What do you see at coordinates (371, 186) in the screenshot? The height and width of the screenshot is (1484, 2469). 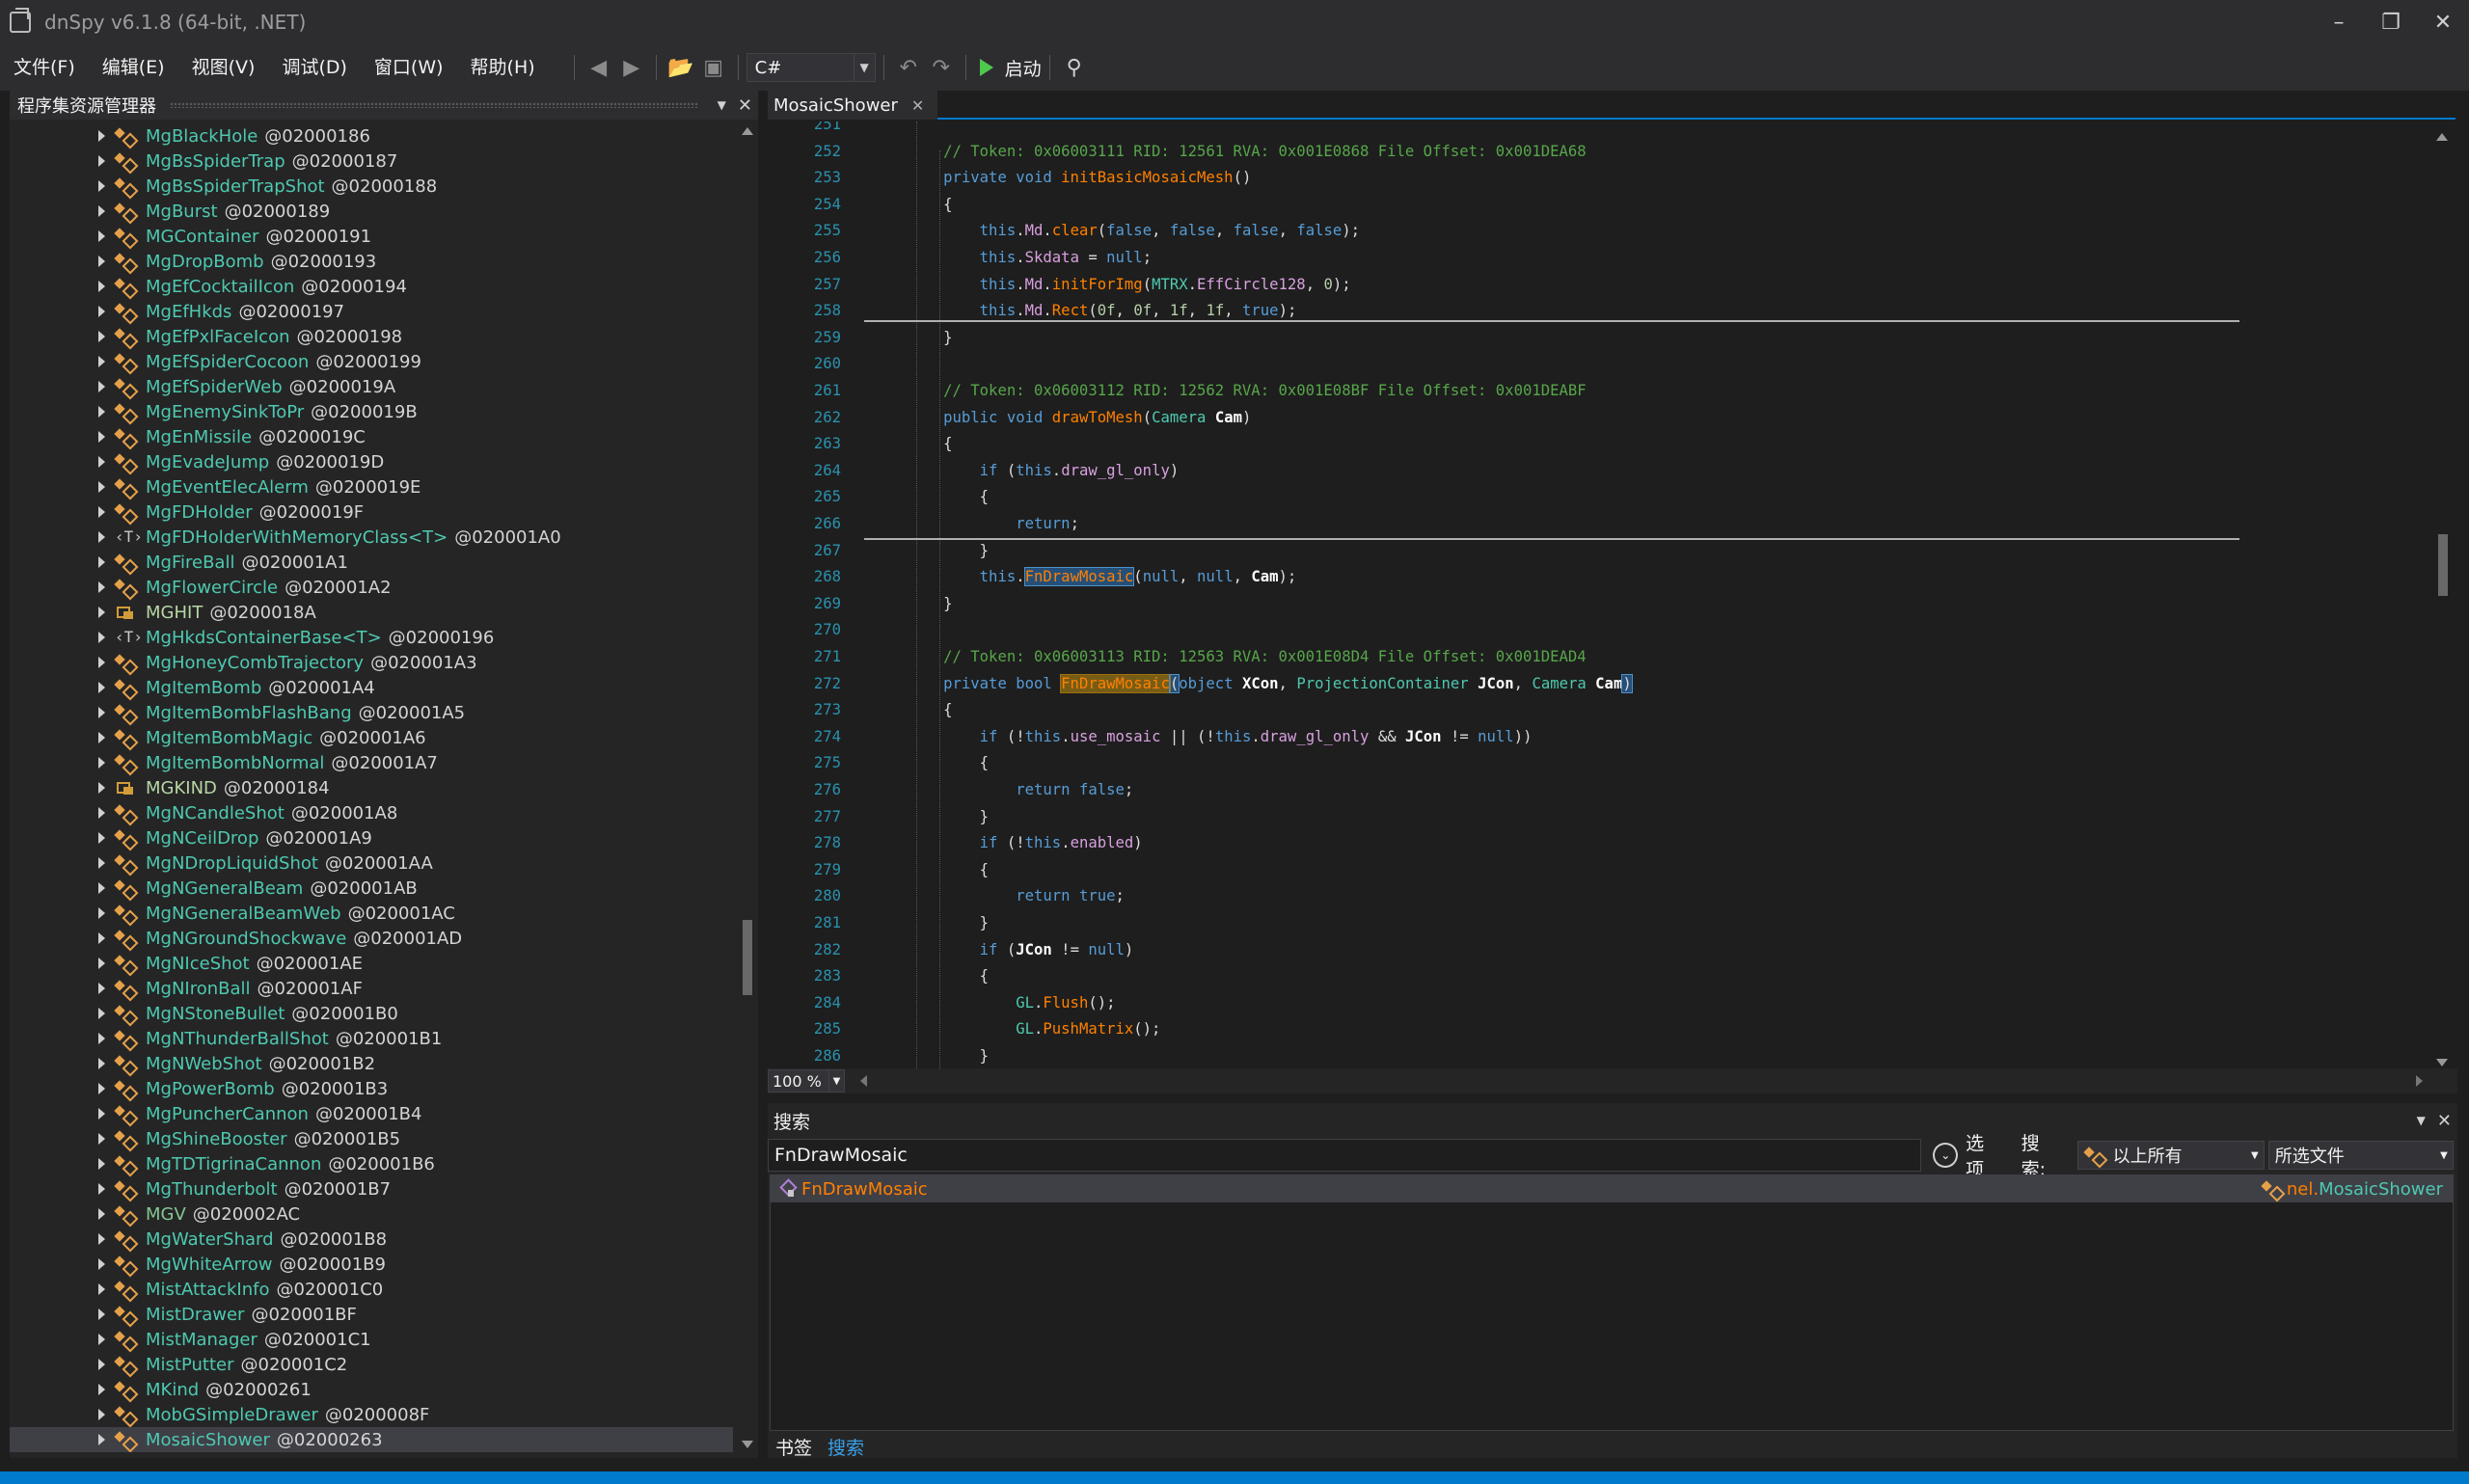 I see `tree-item: MgBsSpiderTrapShot @02000188` at bounding box center [371, 186].